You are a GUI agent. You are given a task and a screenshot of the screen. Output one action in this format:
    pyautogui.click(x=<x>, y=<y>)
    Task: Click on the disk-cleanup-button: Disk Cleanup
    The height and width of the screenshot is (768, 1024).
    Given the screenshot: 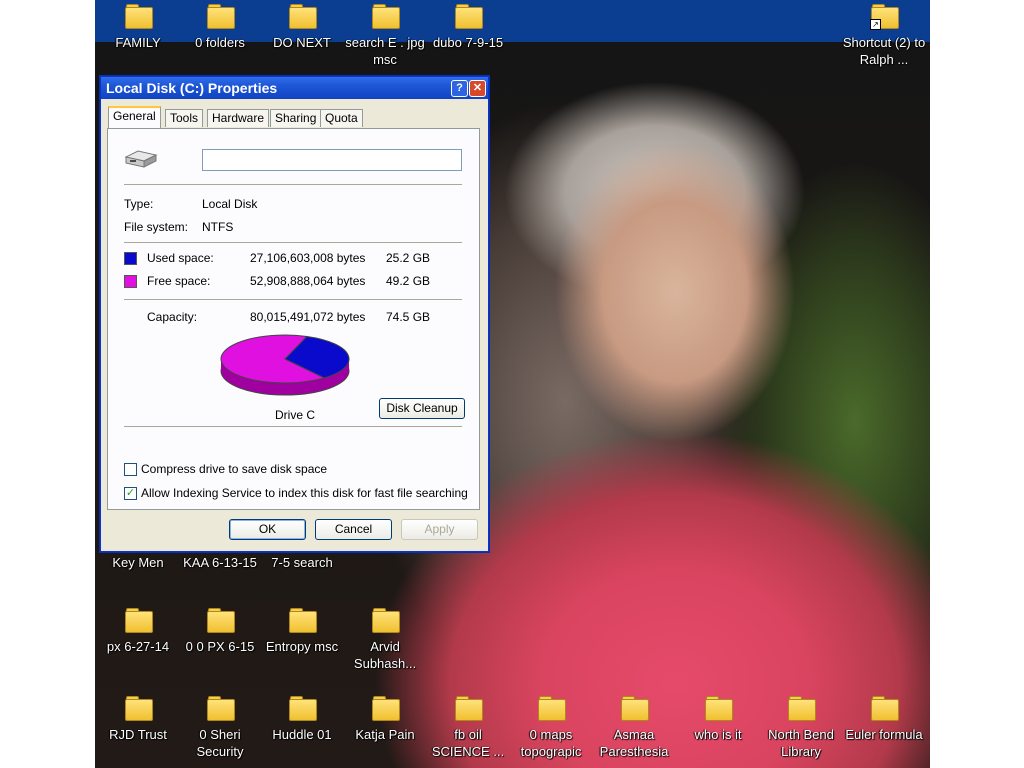 What is the action you would take?
    pyautogui.click(x=422, y=408)
    